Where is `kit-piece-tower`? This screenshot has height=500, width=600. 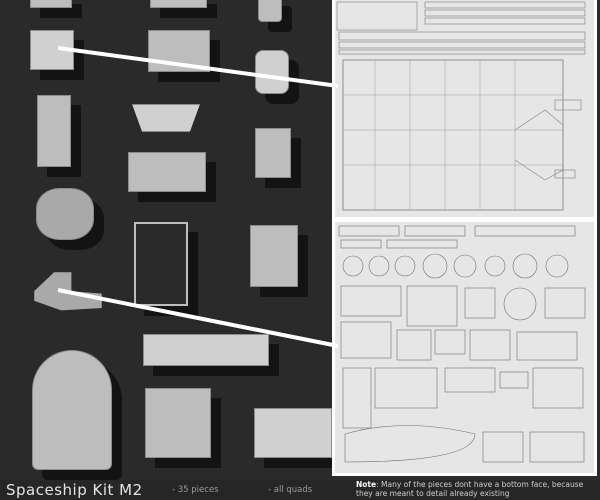 kit-piece-tower is located at coordinates (54, 131).